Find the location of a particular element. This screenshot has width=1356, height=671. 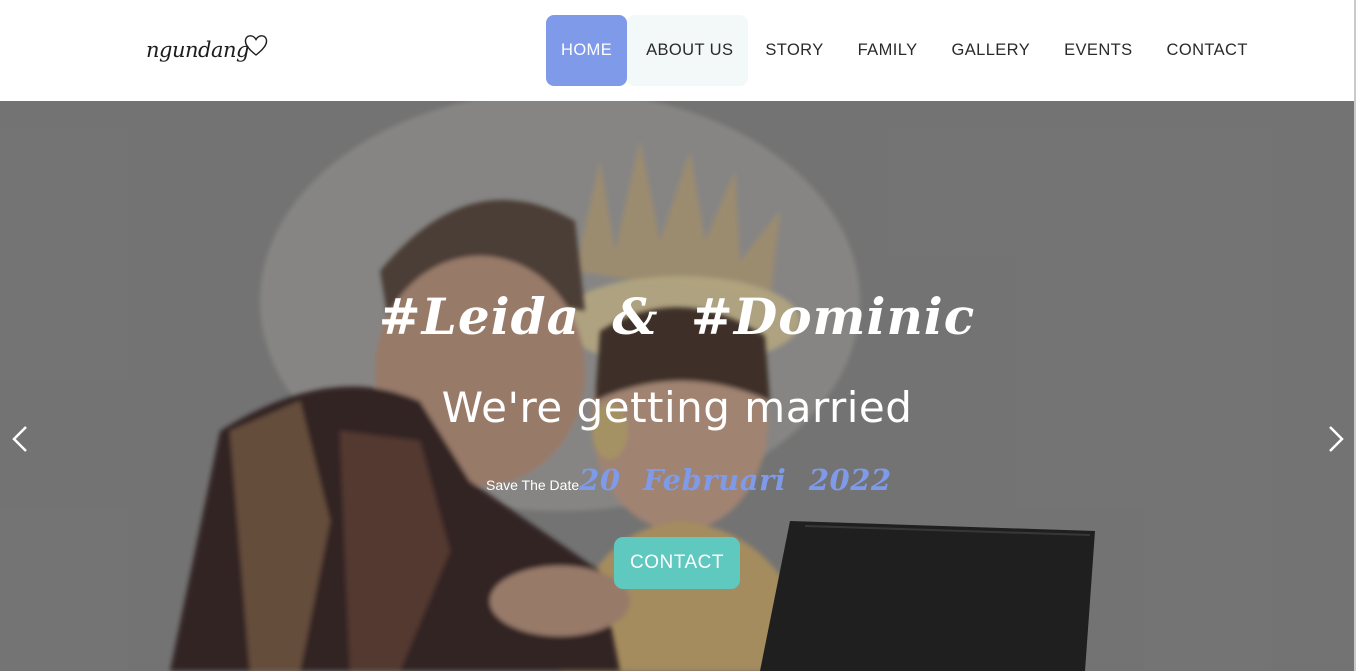

nav-about-us: ABOUT US is located at coordinates (688, 50).